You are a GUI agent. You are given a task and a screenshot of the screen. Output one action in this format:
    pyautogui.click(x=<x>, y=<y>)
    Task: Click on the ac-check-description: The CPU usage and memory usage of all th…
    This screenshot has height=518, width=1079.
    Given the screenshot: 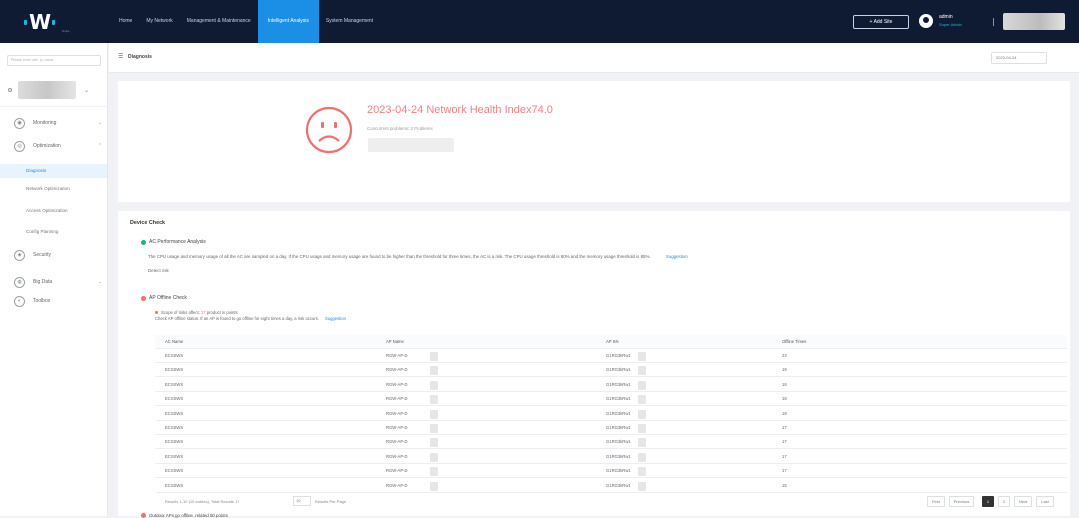 What is the action you would take?
    pyautogui.click(x=608, y=256)
    